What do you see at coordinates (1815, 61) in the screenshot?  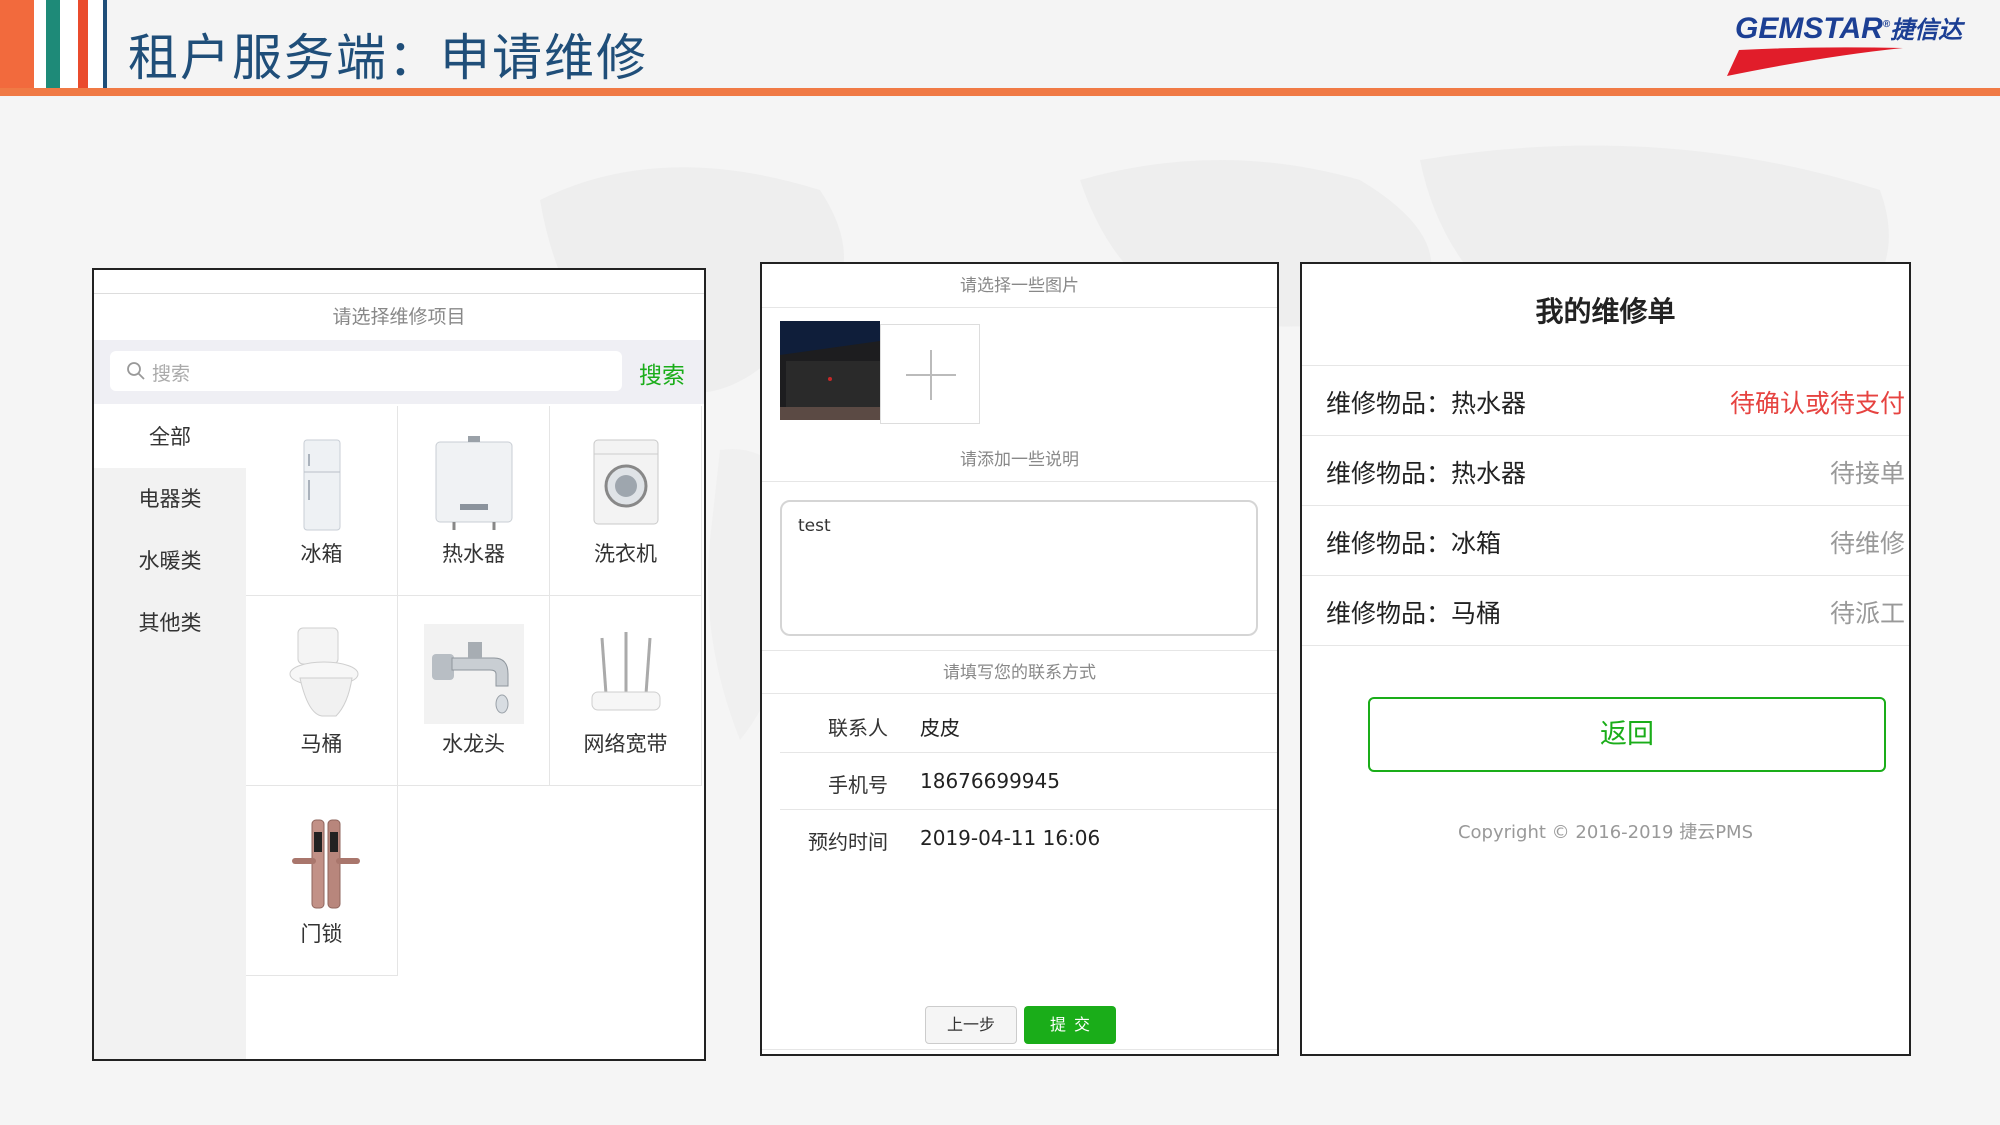 I see `logo-swoosh-icon` at bounding box center [1815, 61].